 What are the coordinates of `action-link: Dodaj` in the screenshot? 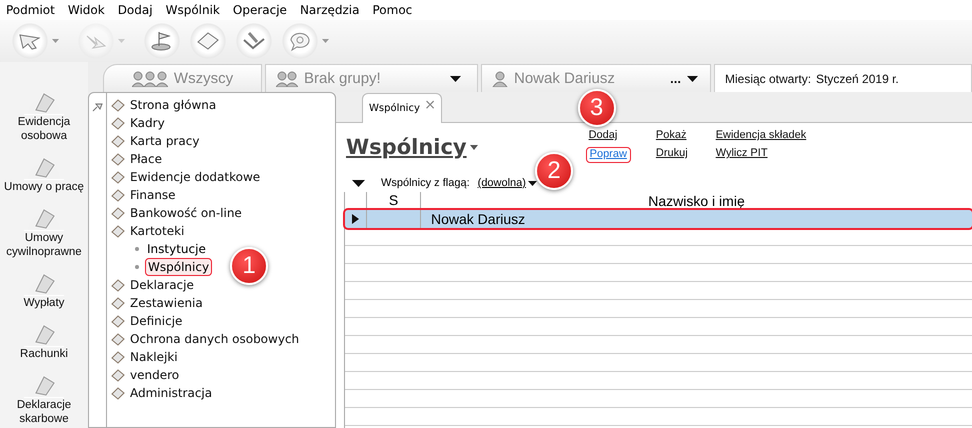 It's located at (608, 137).